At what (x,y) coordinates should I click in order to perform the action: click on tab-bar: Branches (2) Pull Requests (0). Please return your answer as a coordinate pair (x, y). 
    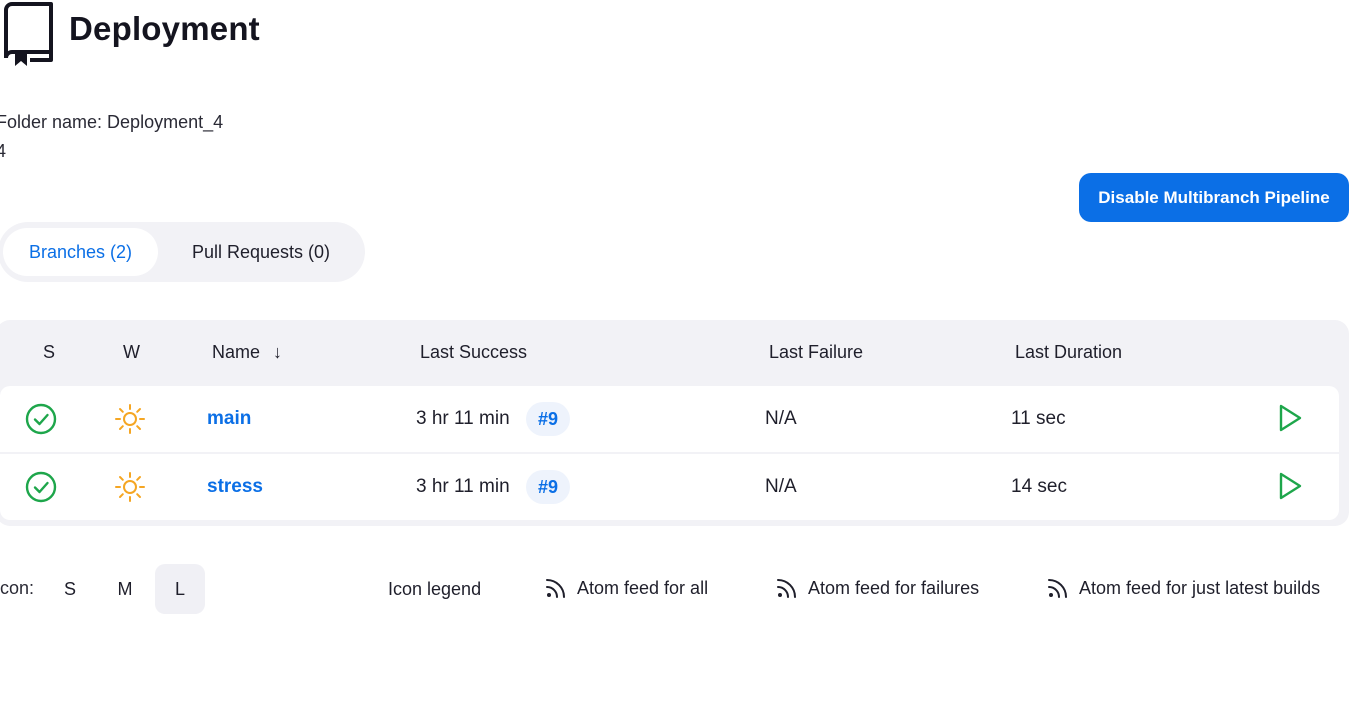
    Looking at the image, I should click on (182, 252).